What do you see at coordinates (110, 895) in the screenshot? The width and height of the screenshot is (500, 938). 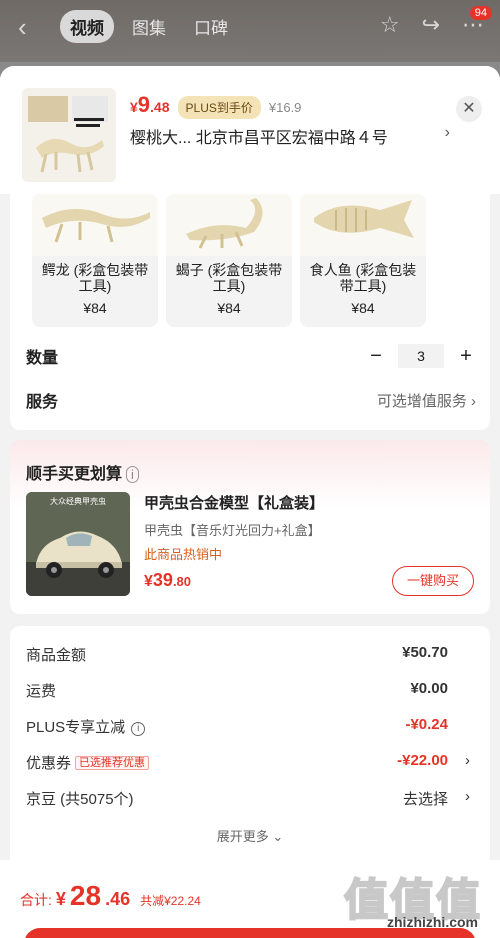 I see `order-total: 合计: ¥28.46 共减¥22.24` at bounding box center [110, 895].